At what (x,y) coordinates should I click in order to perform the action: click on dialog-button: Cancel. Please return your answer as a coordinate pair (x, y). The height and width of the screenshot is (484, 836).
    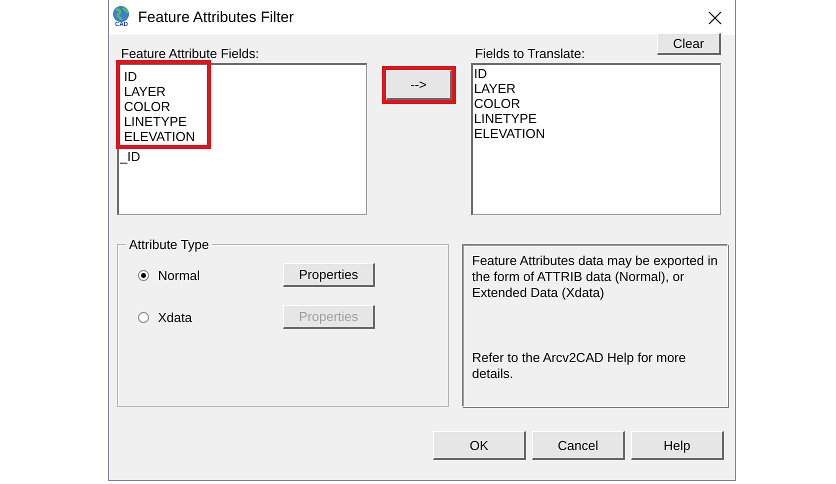
    Looking at the image, I should click on (578, 445).